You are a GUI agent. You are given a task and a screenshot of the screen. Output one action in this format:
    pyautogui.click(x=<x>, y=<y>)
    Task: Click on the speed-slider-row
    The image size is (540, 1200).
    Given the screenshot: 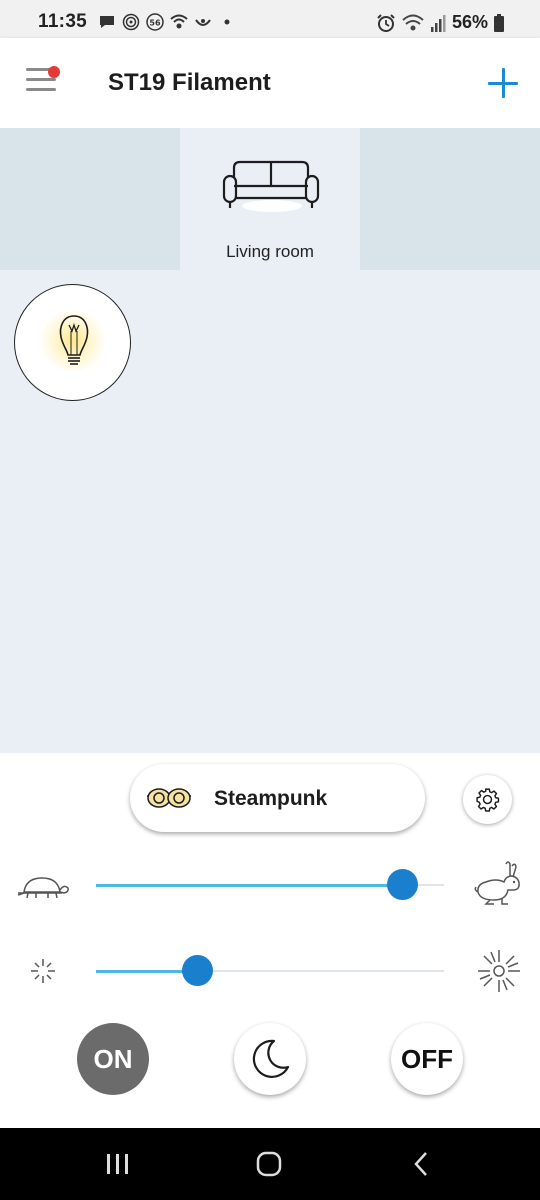 What is the action you would take?
    pyautogui.click(x=270, y=885)
    